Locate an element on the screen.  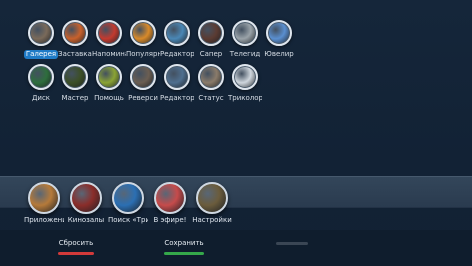
screensaver-icon is located at coordinates (75, 33).